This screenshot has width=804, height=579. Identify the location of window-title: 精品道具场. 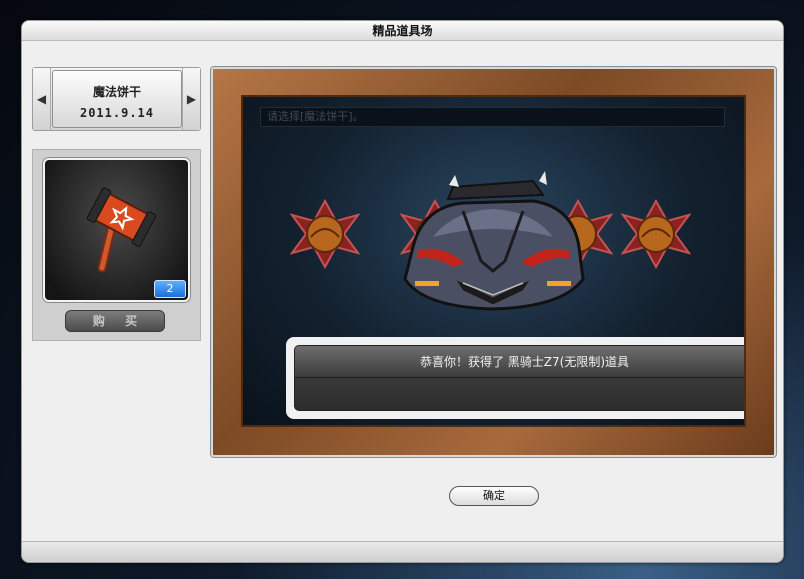
(402, 31).